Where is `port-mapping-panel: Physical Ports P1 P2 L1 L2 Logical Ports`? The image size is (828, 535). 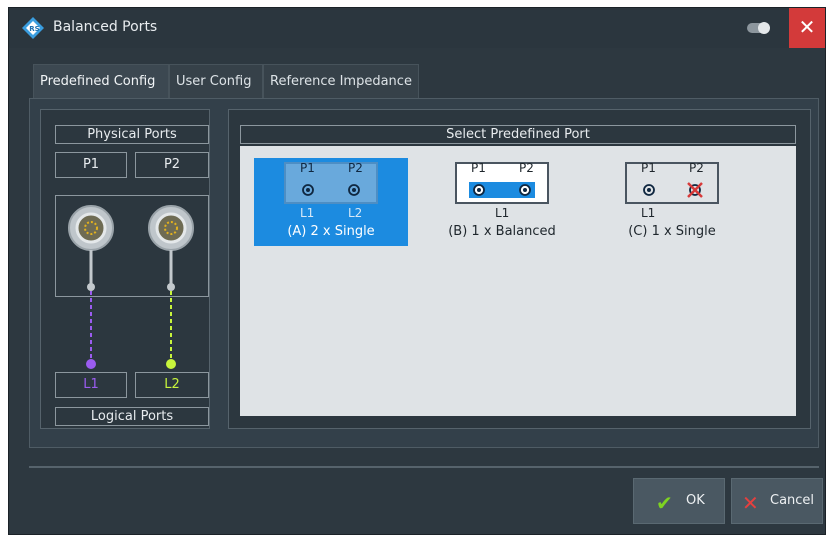
port-mapping-panel: Physical Ports P1 P2 L1 L2 Logical Ports is located at coordinates (125, 269).